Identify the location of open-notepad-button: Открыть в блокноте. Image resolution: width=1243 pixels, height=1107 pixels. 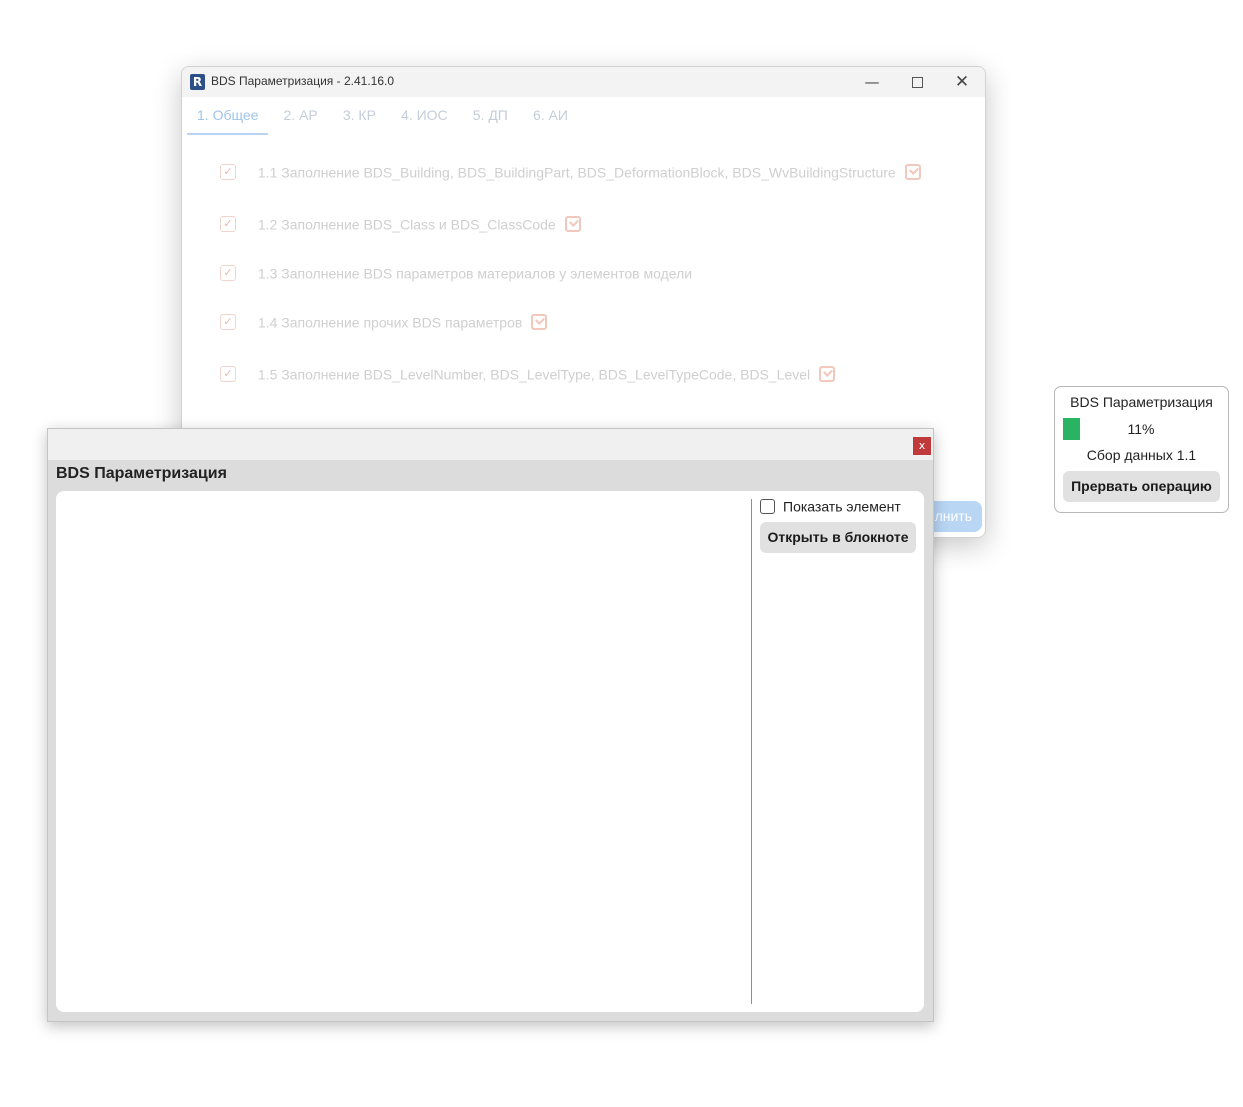
(838, 537).